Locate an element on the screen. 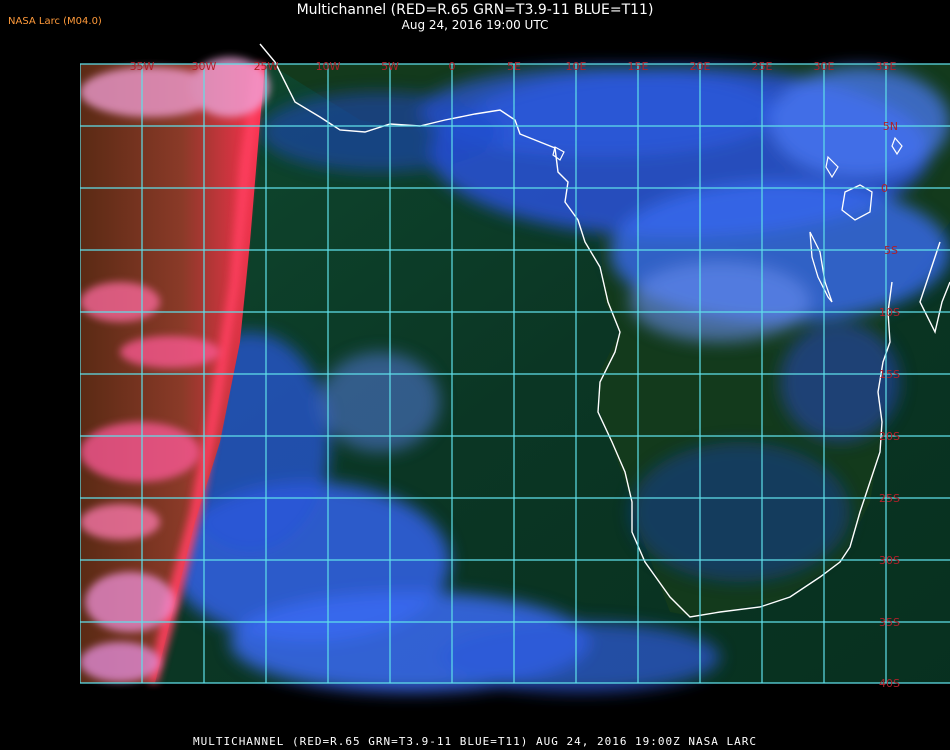 This screenshot has height=750, width=950. lon-label: 0 is located at coordinates (452, 66).